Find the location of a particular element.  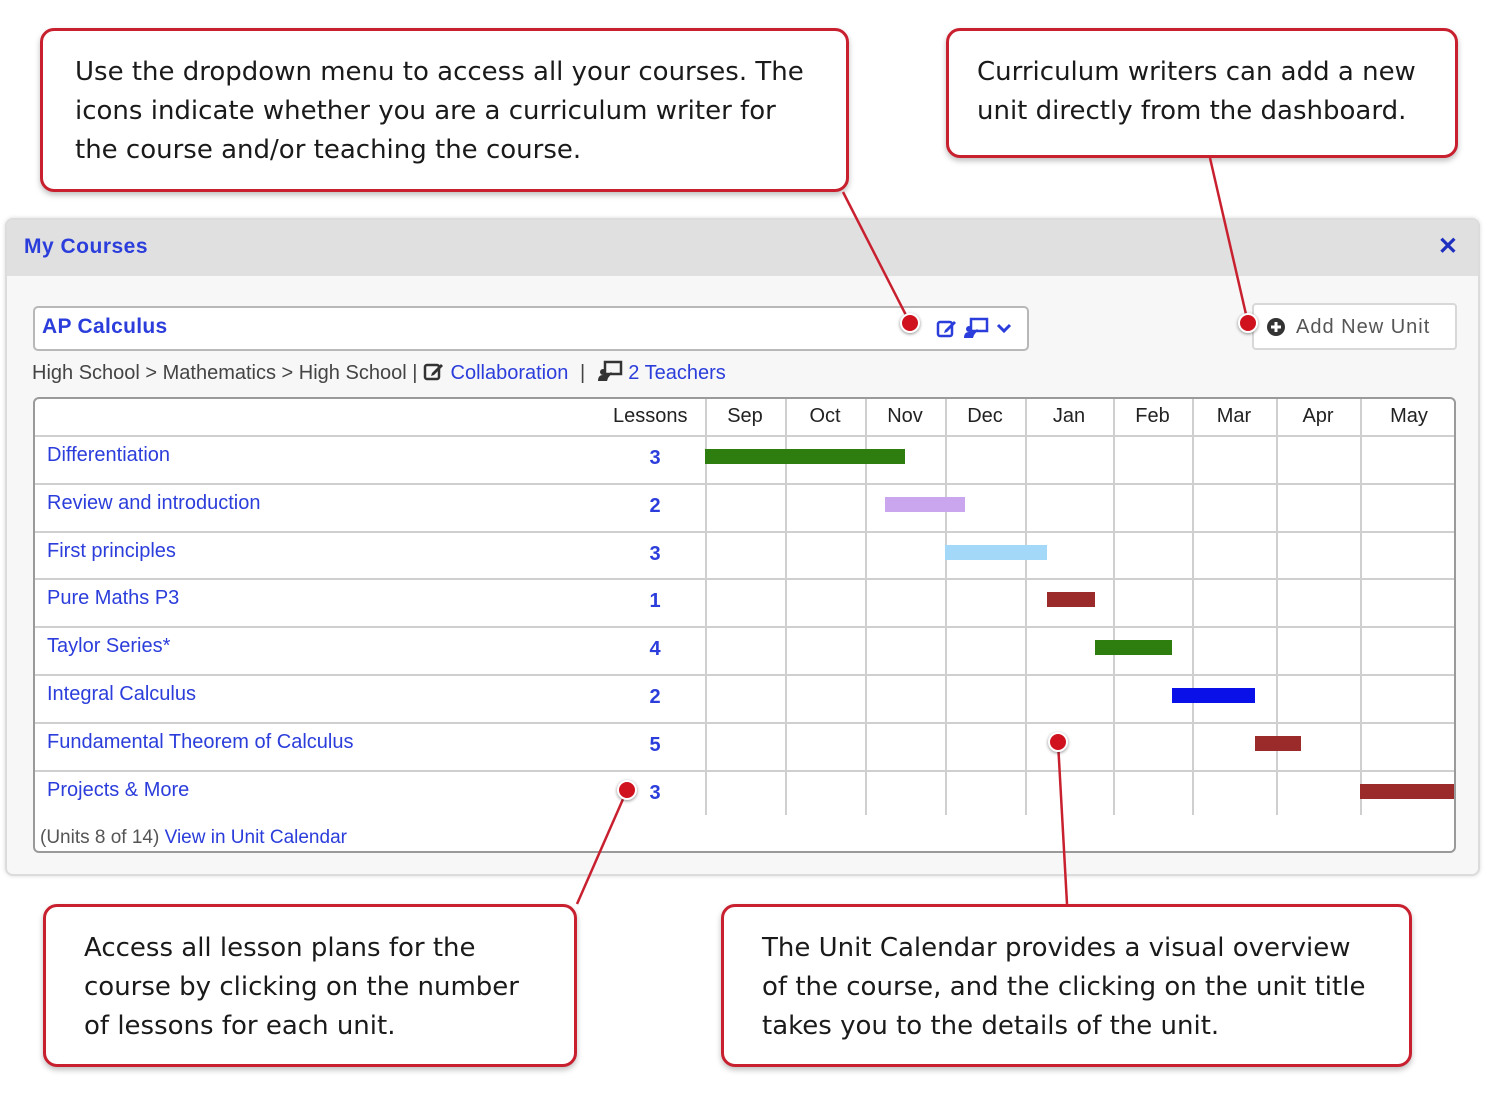

lesson-count-link: 1 is located at coordinates (655, 601).